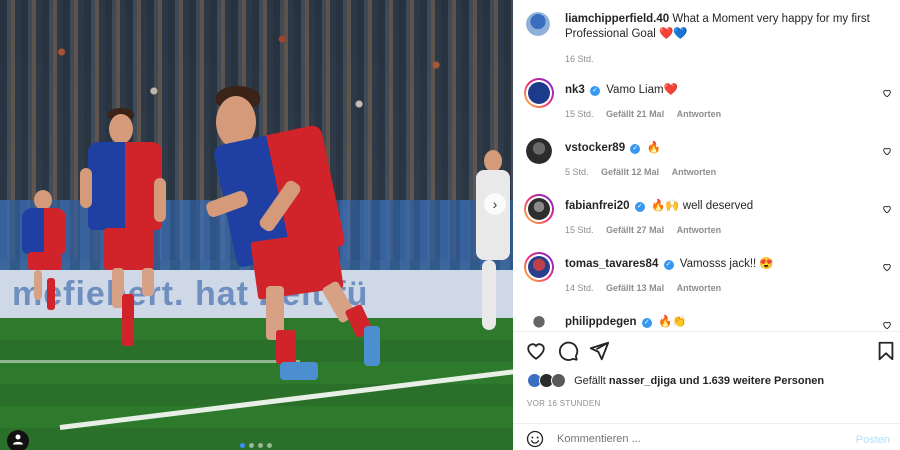 The height and width of the screenshot is (450, 900). Describe the element at coordinates (568, 351) in the screenshot. I see `comment-icon` at that location.